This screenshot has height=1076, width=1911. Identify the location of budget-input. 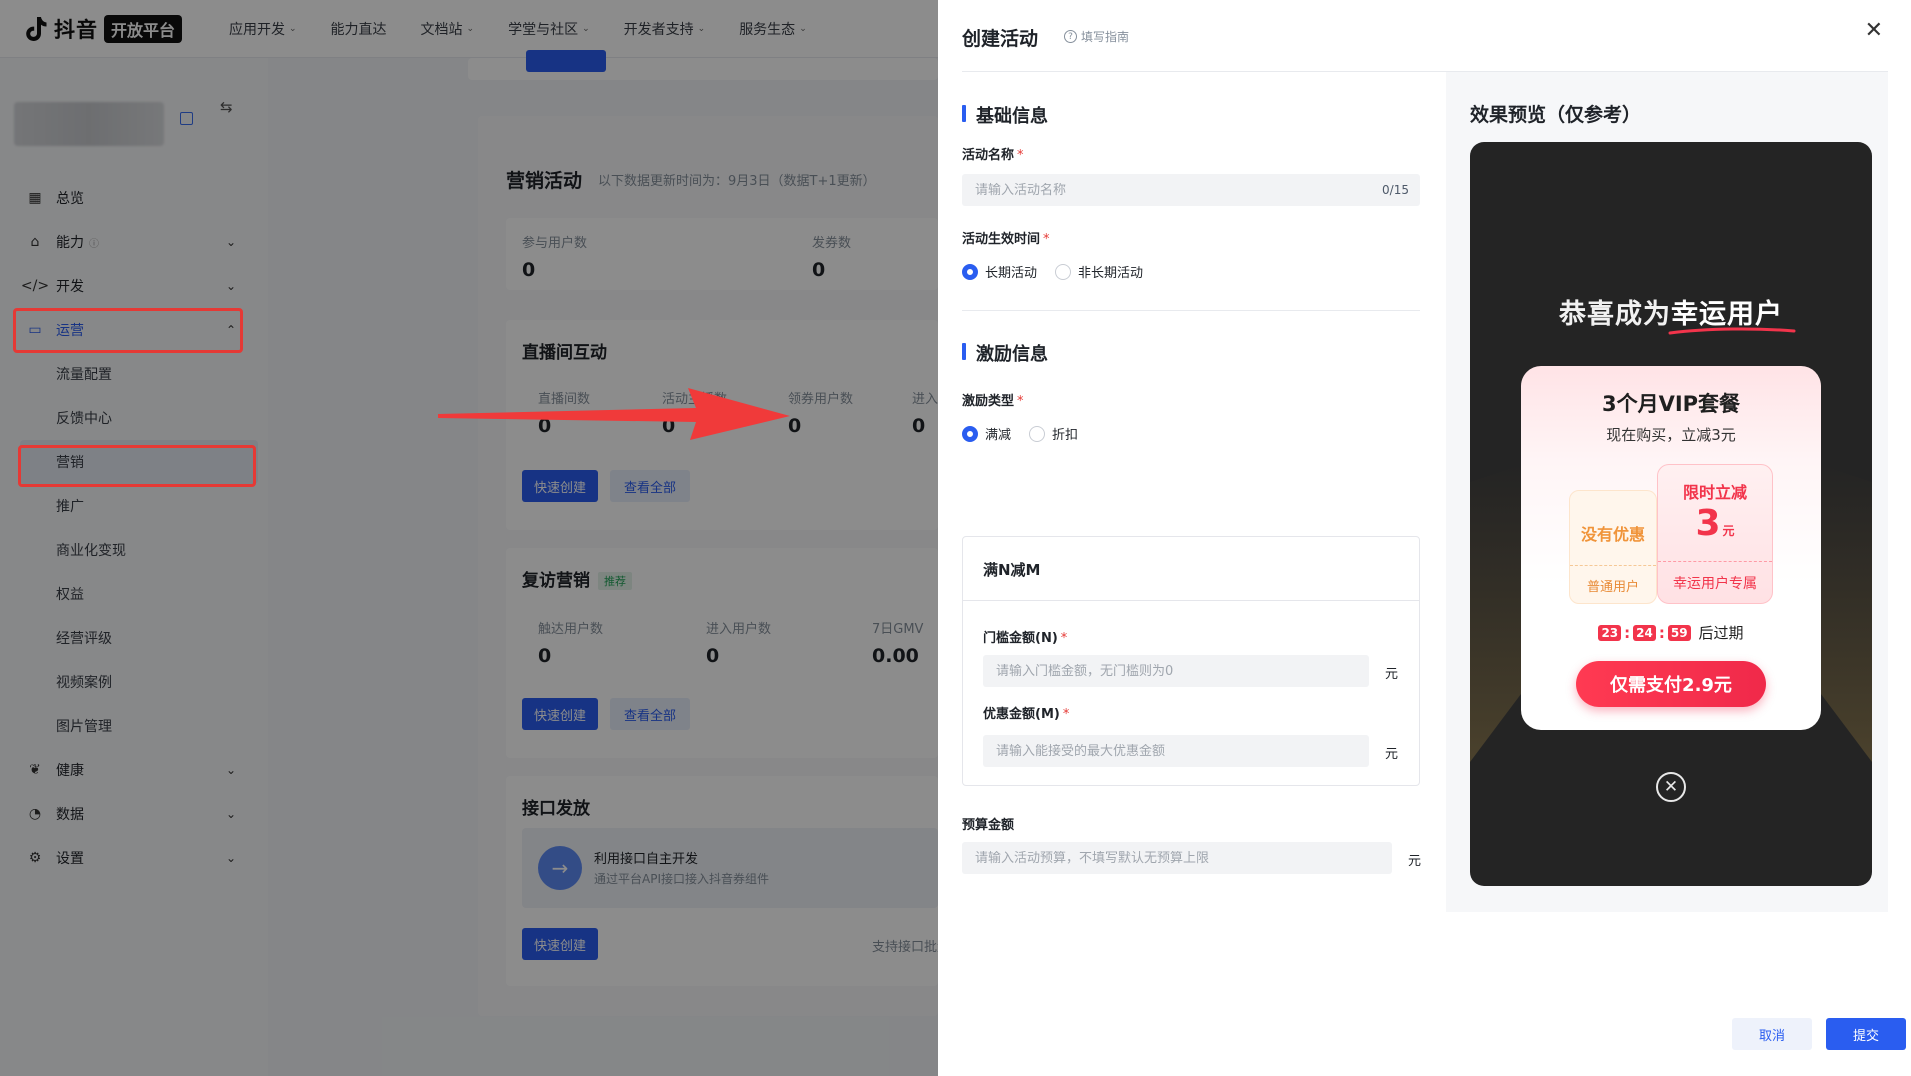
(1183, 858).